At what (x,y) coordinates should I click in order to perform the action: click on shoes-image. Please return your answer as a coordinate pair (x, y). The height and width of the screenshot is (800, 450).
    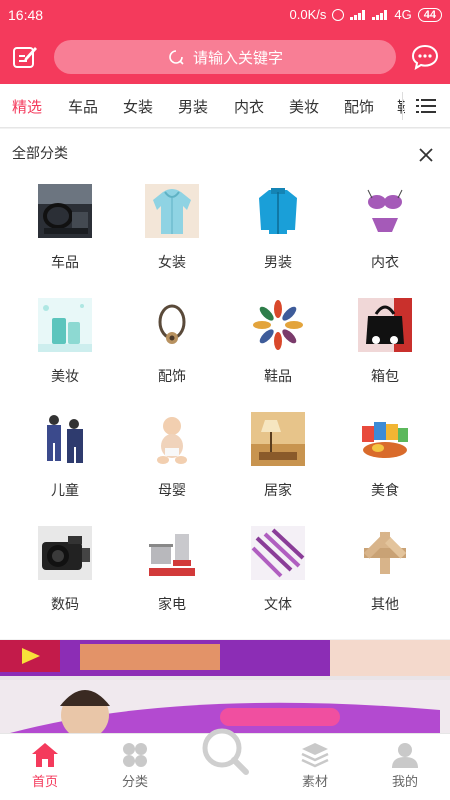
    Looking at the image, I should click on (278, 325).